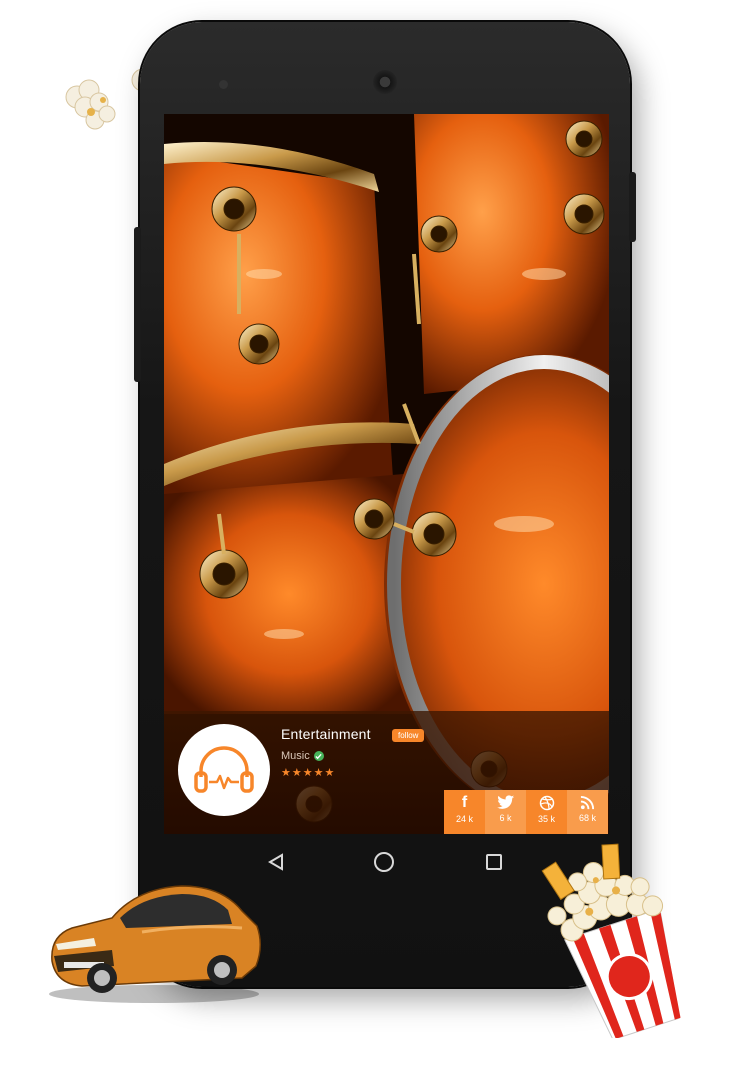  What do you see at coordinates (155, 944) in the screenshot?
I see `orange-car-decoration` at bounding box center [155, 944].